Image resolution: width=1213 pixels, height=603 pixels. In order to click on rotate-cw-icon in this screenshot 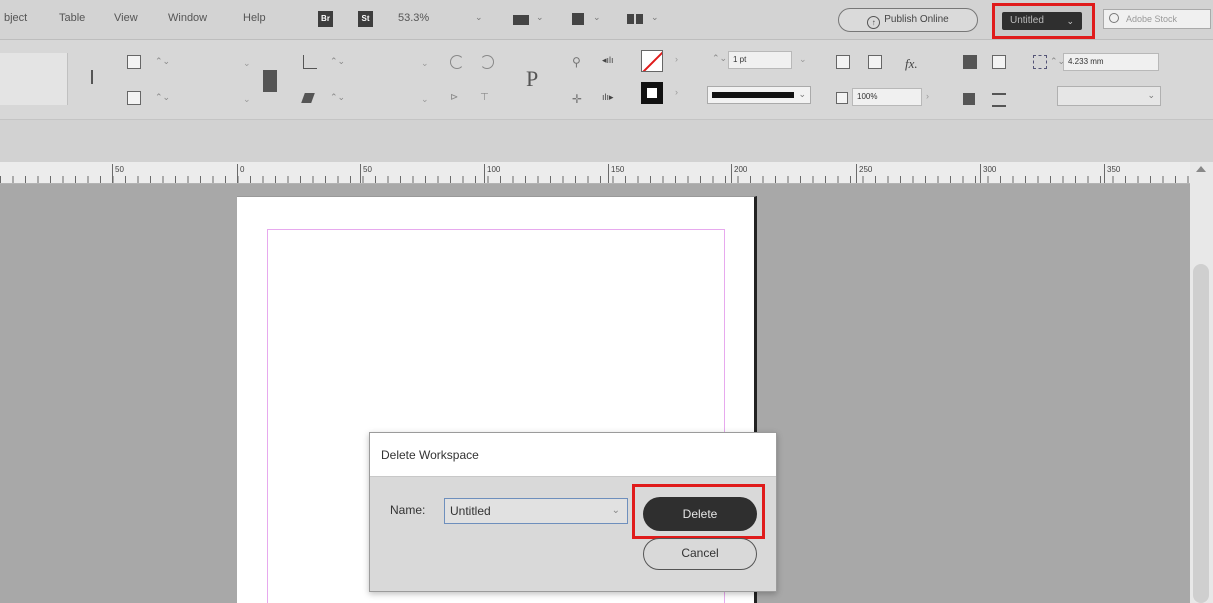, I will do `click(487, 62)`.